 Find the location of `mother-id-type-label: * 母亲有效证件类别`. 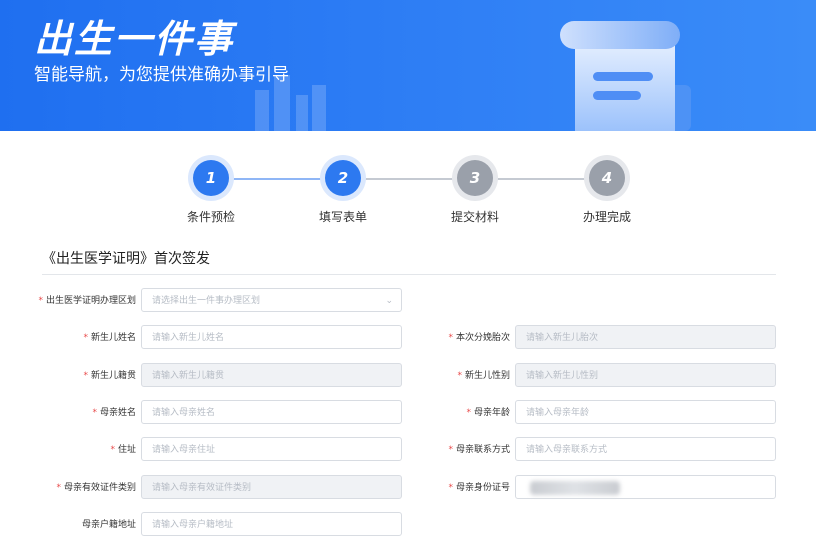

mother-id-type-label: * 母亲有效证件类别 is located at coordinates (96, 488).